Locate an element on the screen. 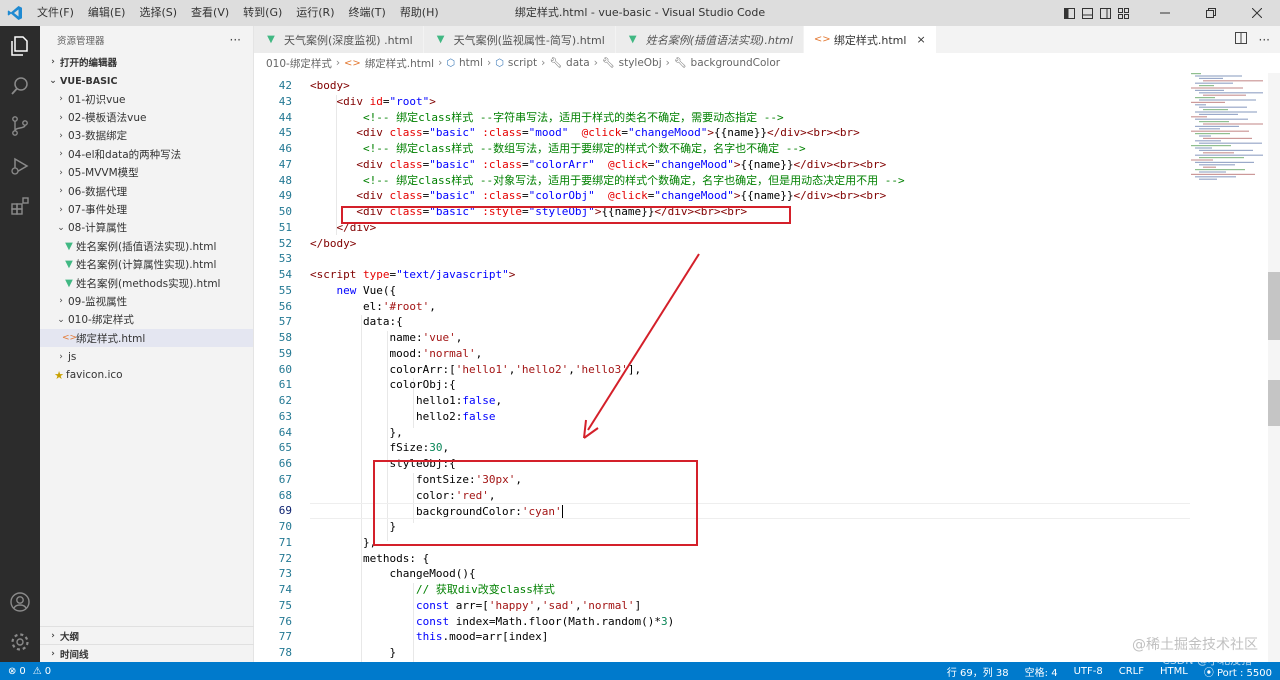  tree-folder-open: ⌄ 08-计算属性 is located at coordinates (146, 228).